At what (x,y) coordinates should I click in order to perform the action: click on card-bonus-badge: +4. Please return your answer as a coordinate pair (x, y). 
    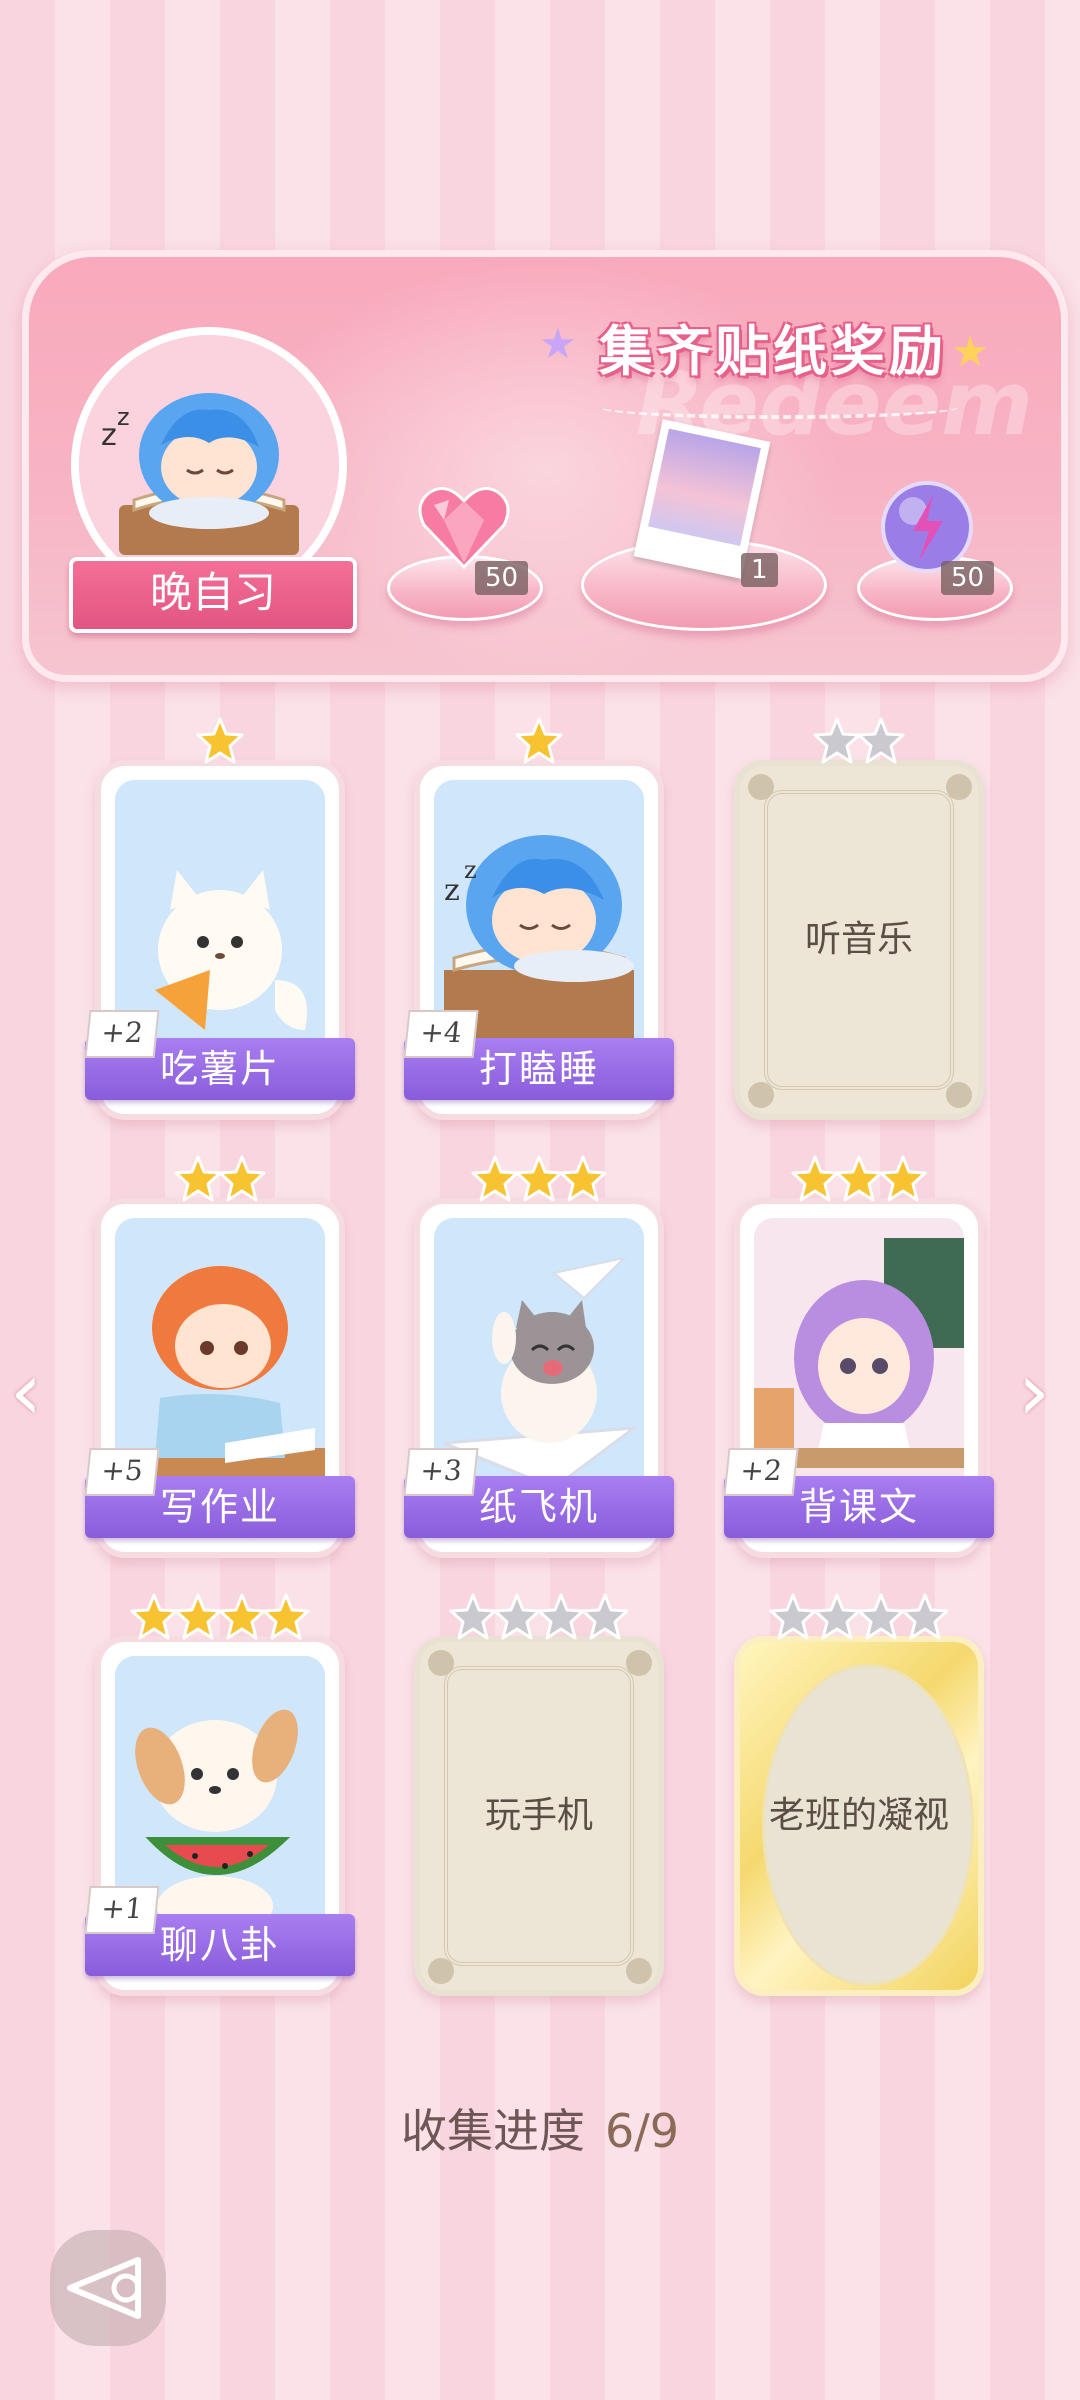
    Looking at the image, I should click on (441, 1034).